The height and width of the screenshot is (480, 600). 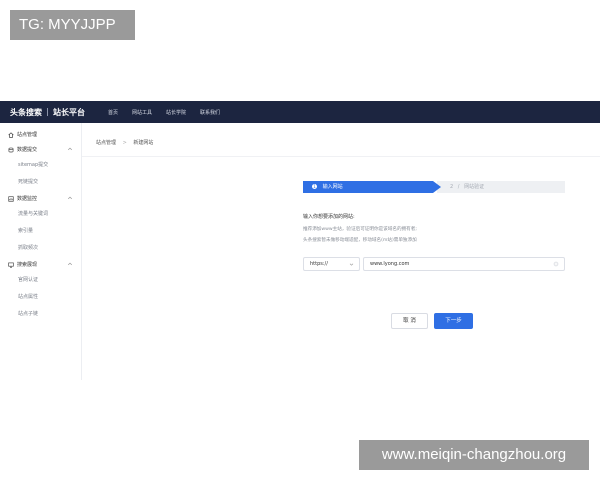 What do you see at coordinates (360, 229) in the screenshot?
I see `form-tip: 推荐添加www主站，验证后可证明你是该域名的拥有者;` at bounding box center [360, 229].